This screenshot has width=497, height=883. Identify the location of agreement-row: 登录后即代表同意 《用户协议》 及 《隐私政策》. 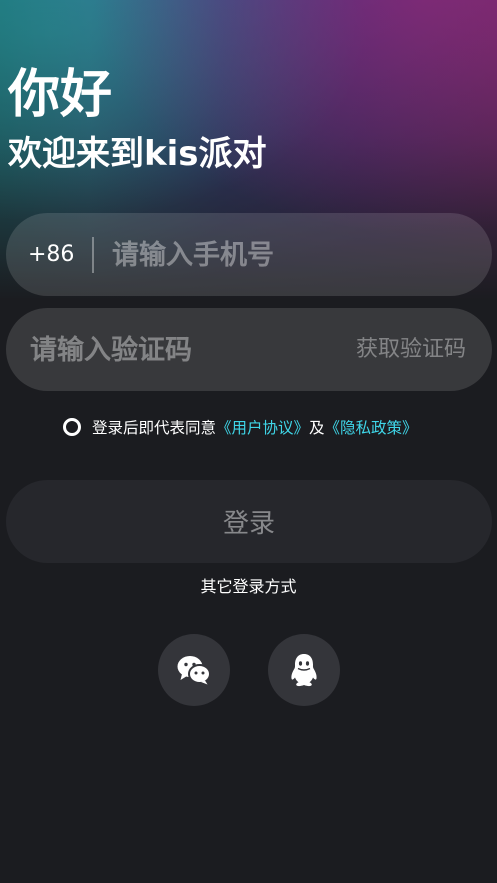
(240, 427).